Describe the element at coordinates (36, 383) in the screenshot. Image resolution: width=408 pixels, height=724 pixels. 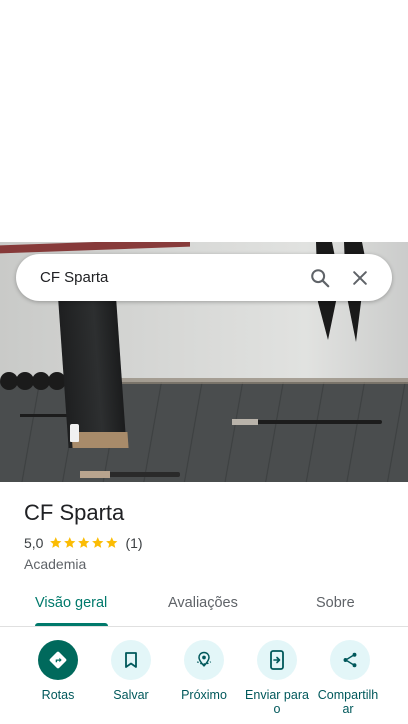
I see `photo-medicine-balls` at that location.